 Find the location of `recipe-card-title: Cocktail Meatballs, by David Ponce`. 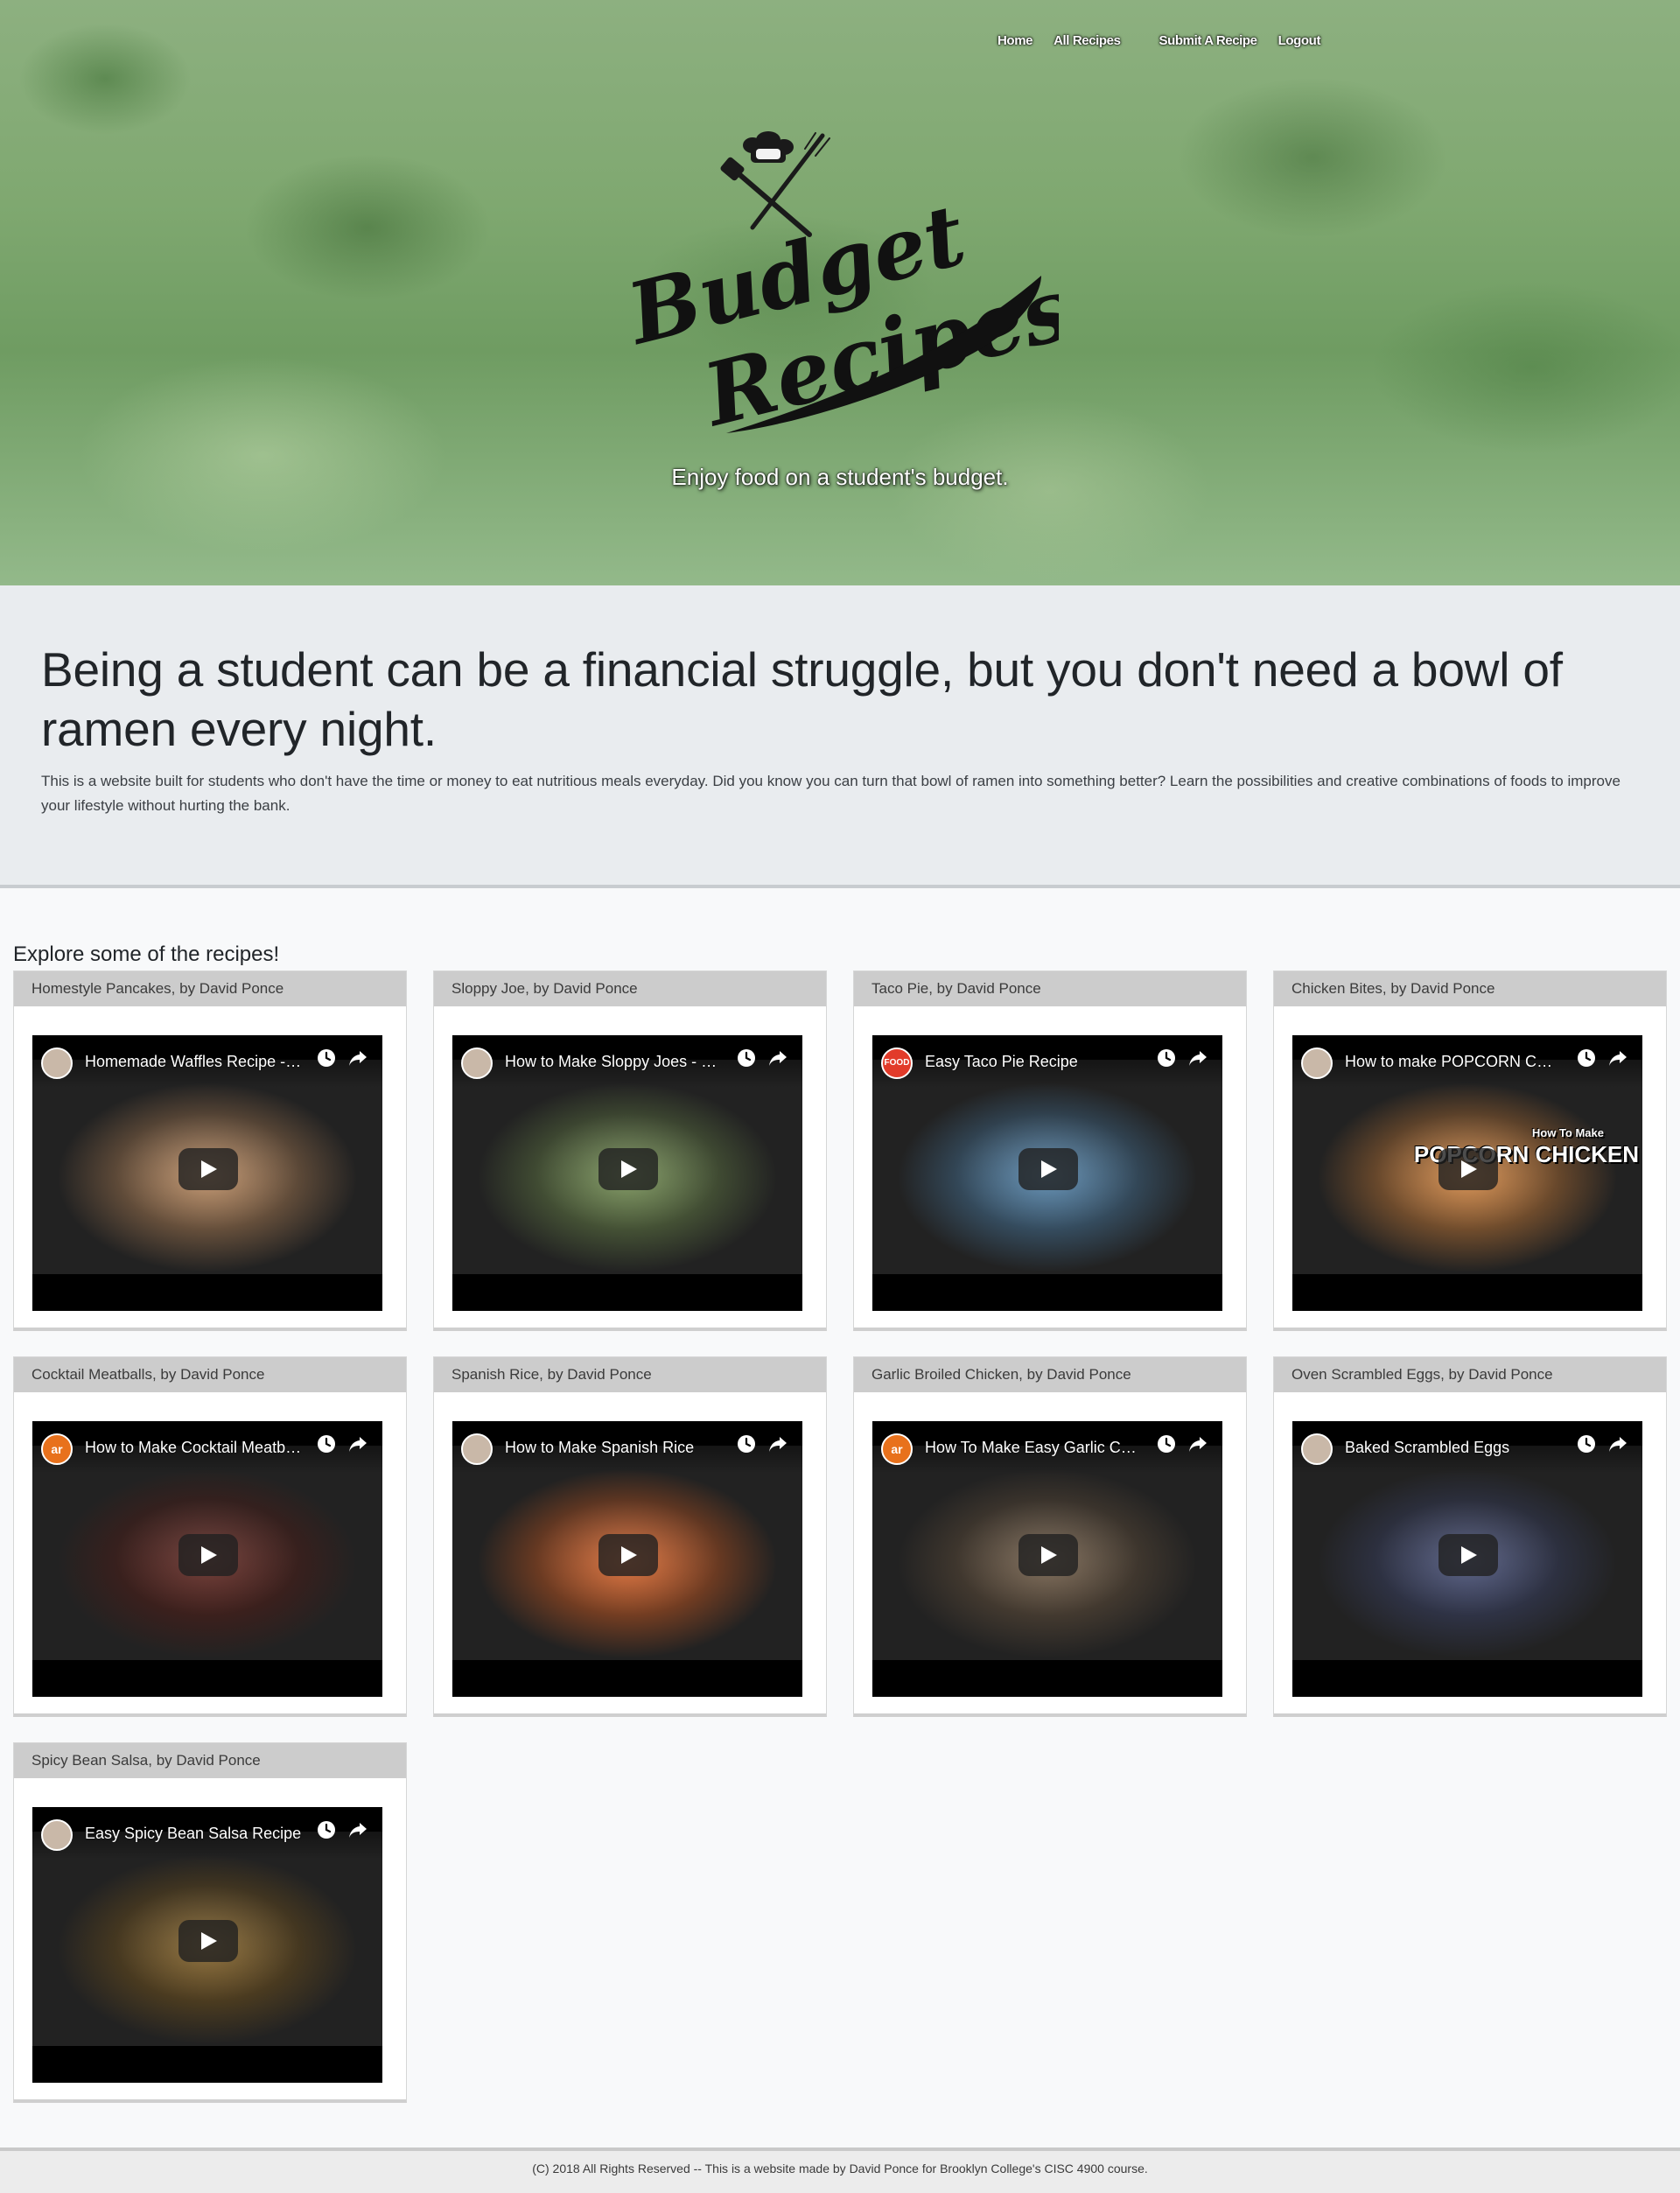

recipe-card-title: Cocktail Meatballs, by David Ponce is located at coordinates (210, 1374).